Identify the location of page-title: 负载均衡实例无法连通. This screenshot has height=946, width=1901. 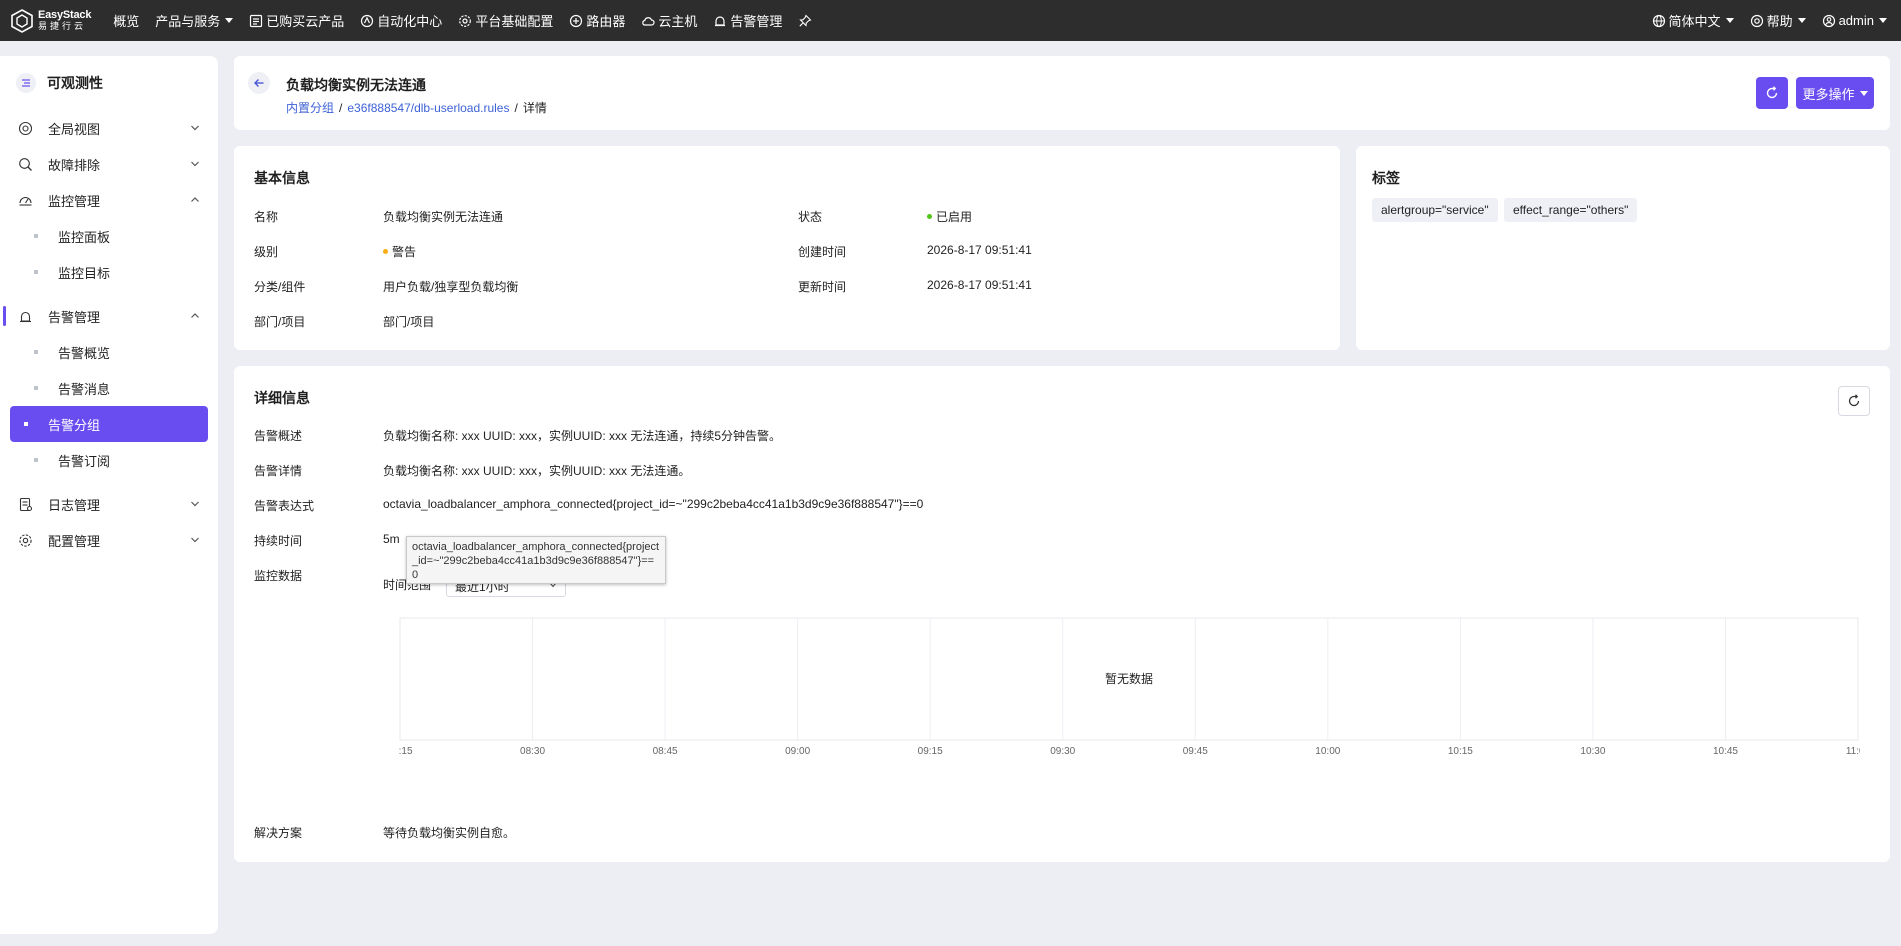
(356, 85).